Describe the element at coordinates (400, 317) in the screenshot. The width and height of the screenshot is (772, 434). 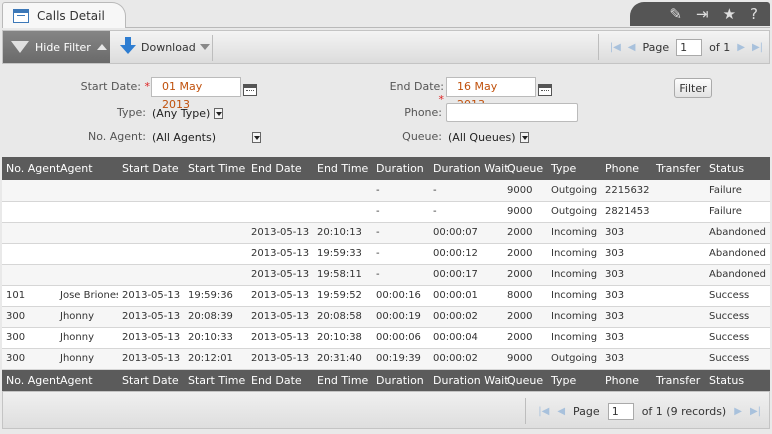
I see `table-cell: 00:00:19` at that location.